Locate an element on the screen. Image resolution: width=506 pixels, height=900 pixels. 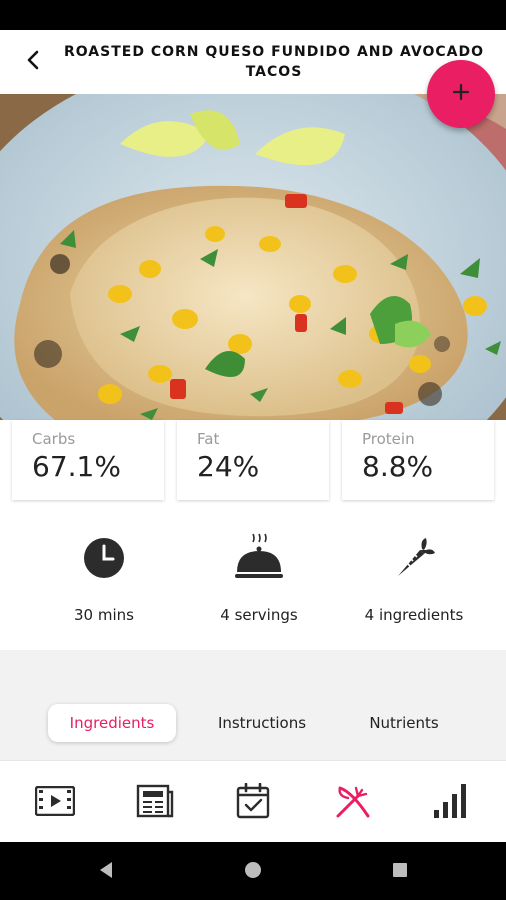
nav-meal-plan is located at coordinates (253, 803).